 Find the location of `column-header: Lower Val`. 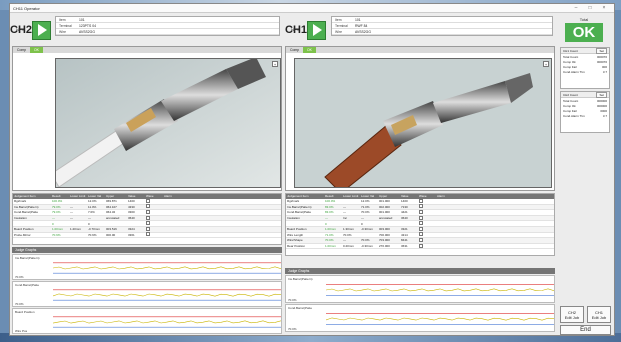

column-header: Lower Val is located at coordinates (368, 196).